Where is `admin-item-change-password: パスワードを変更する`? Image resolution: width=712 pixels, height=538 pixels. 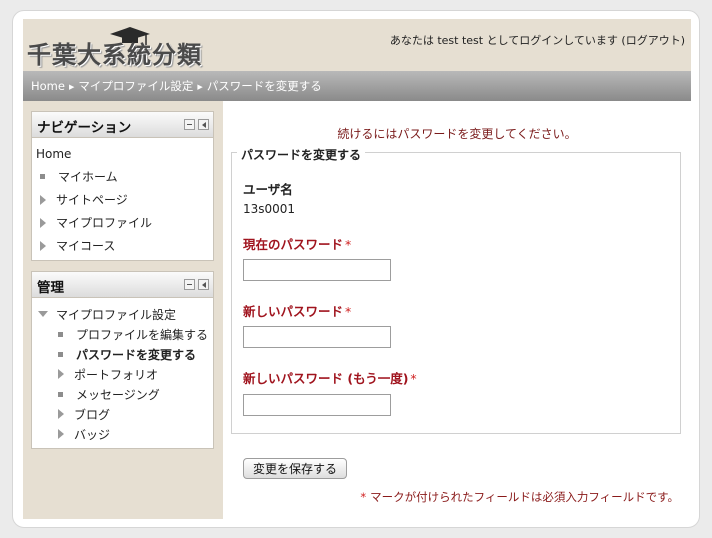 admin-item-change-password: パスワードを変更する is located at coordinates (122, 354).